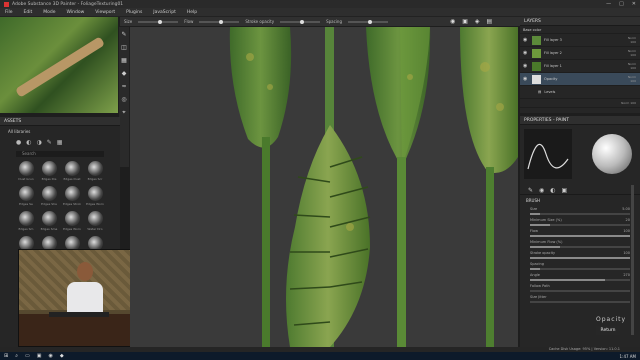  What do you see at coordinates (124, 60) in the screenshot?
I see `projection-icon: ▦` at bounding box center [124, 60].